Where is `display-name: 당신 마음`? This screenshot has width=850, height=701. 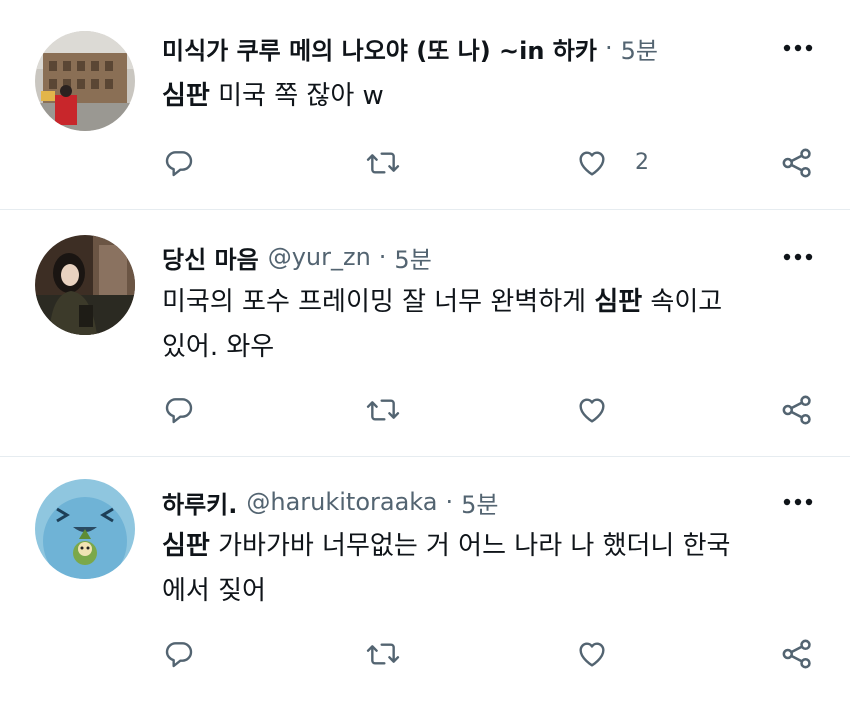
display-name: 당신 마음 is located at coordinates (210, 257).